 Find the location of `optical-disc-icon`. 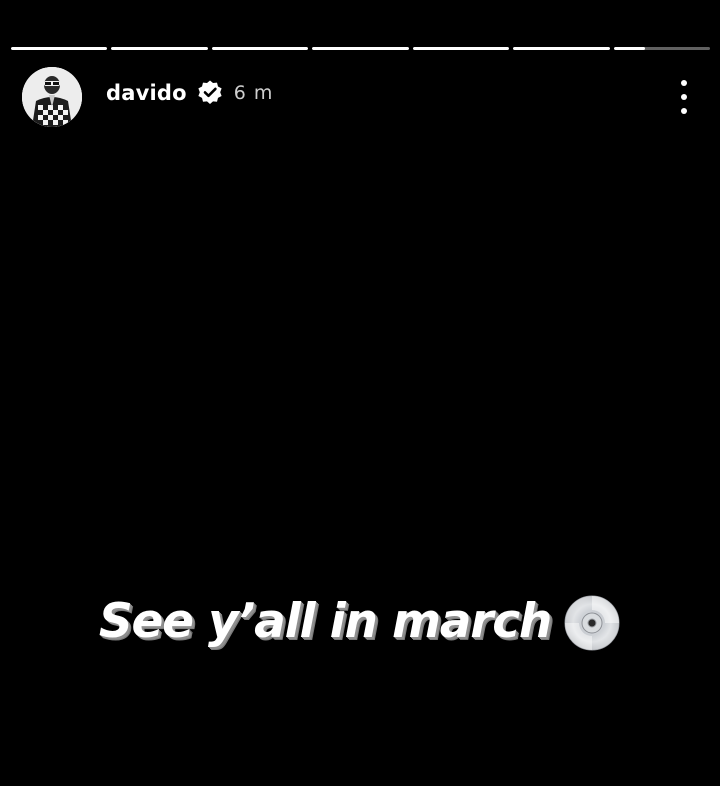

optical-disc-icon is located at coordinates (592, 623).